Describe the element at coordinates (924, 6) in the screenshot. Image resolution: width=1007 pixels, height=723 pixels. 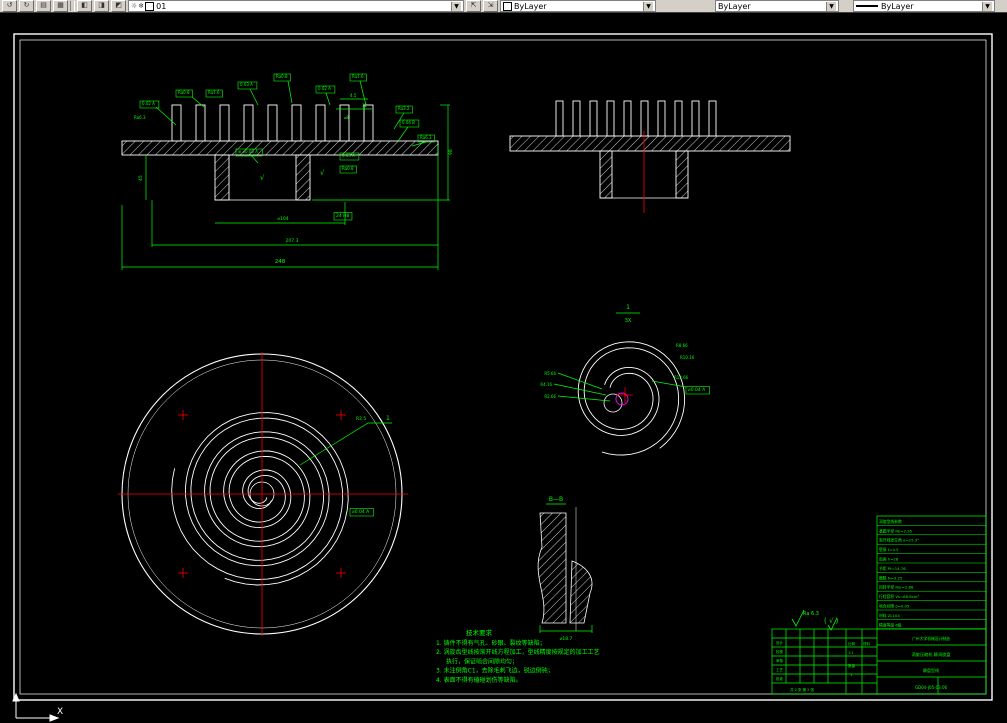
I see `lineweight-control: ByLayer ▼` at that location.